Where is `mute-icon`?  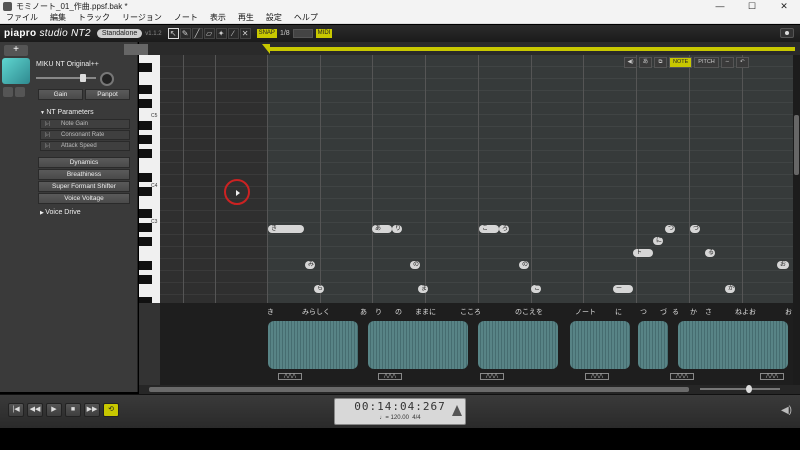 mute-icon is located at coordinates (8, 92).